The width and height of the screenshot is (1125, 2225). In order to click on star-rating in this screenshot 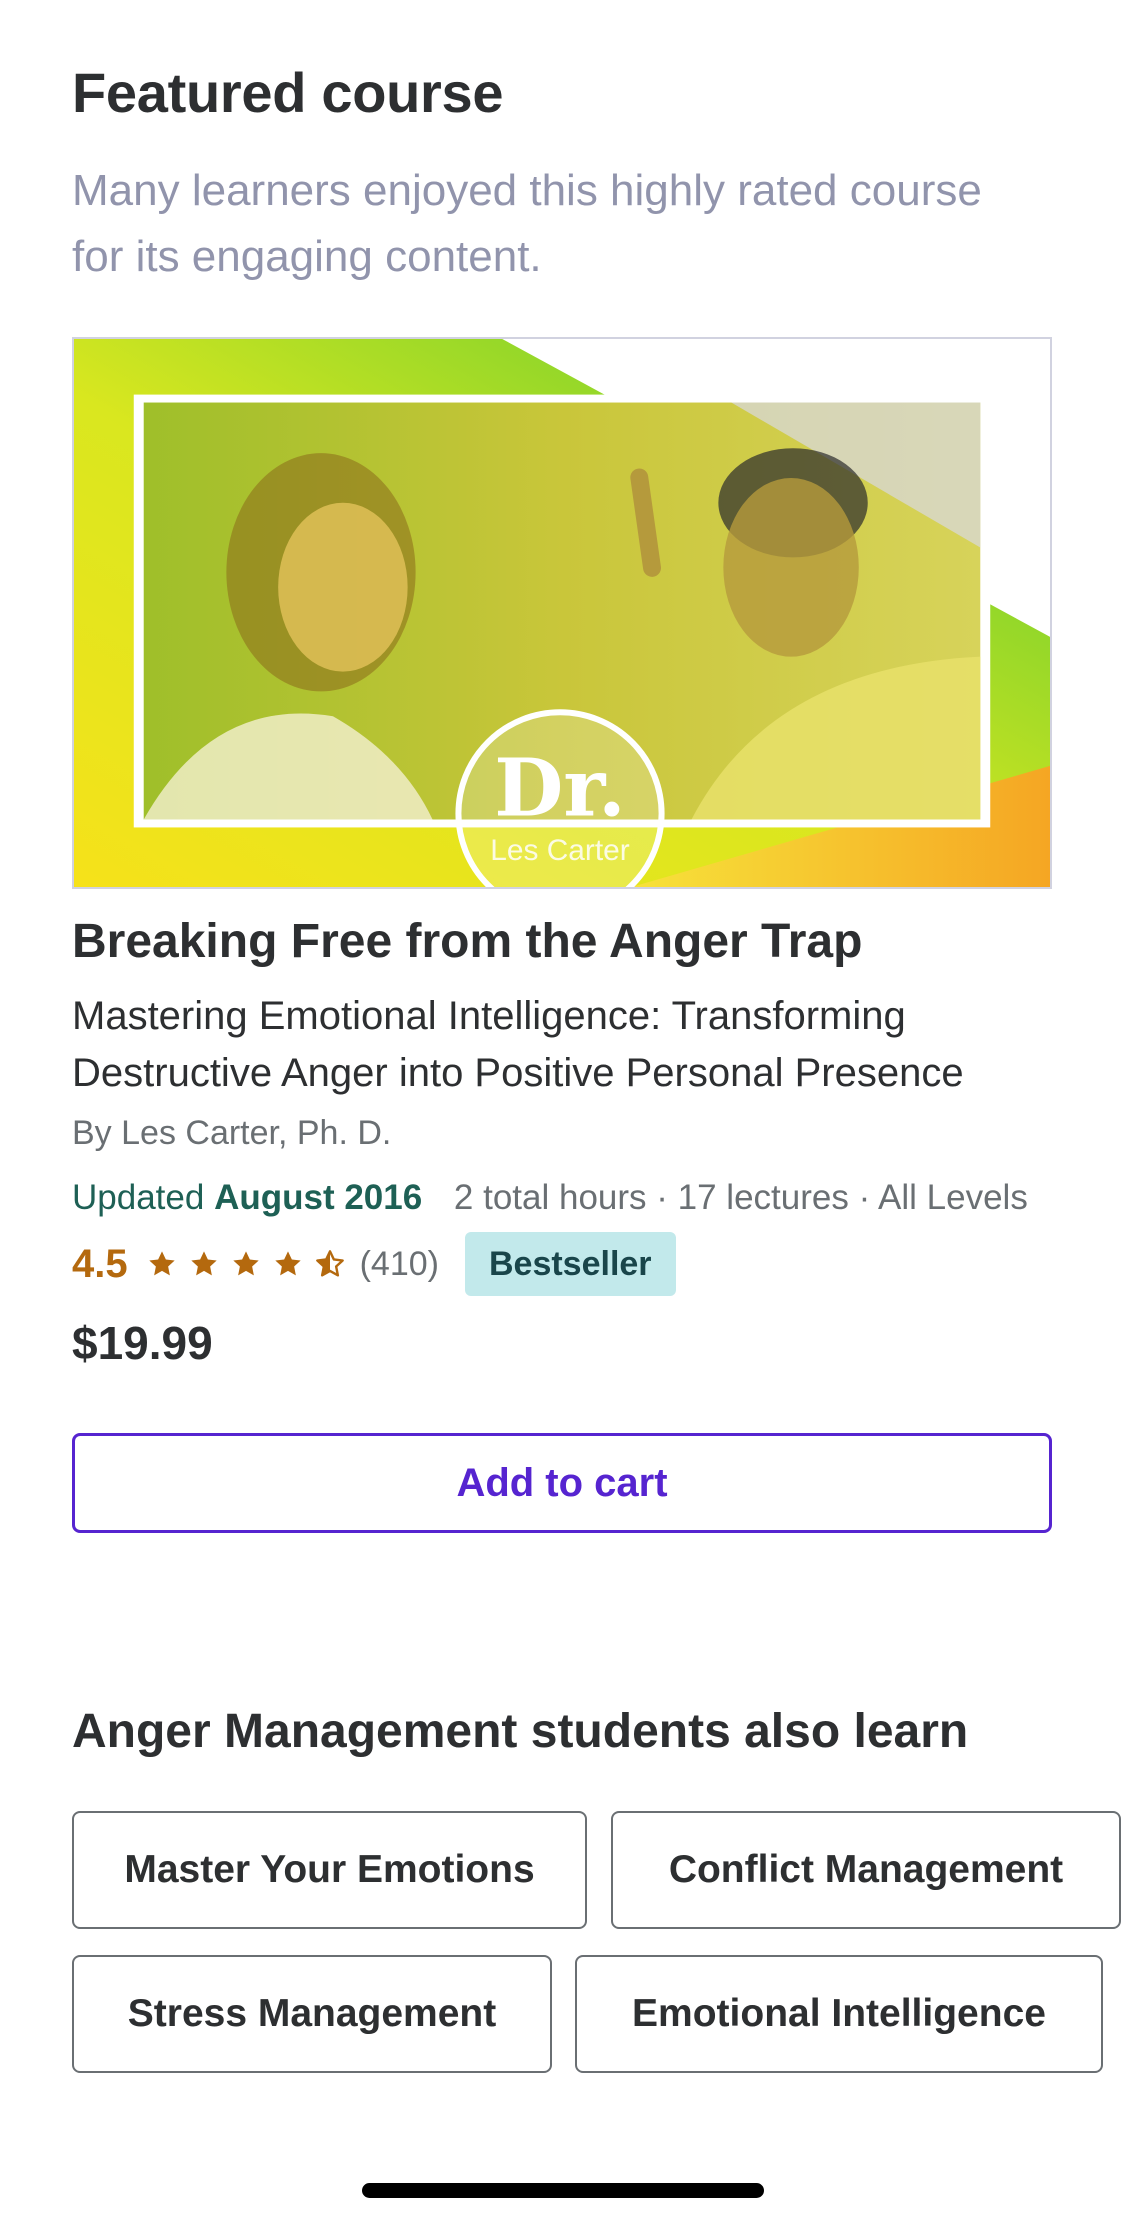, I will do `click(246, 1264)`.